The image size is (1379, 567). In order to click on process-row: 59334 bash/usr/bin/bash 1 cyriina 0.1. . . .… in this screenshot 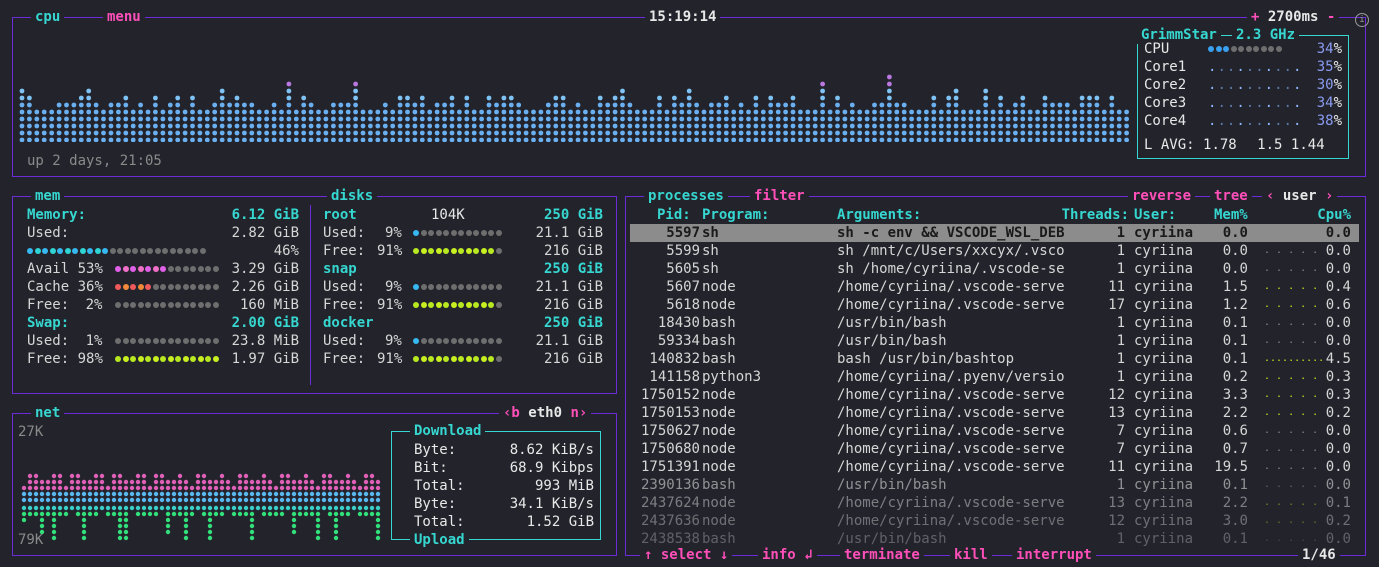, I will do `click(994, 341)`.